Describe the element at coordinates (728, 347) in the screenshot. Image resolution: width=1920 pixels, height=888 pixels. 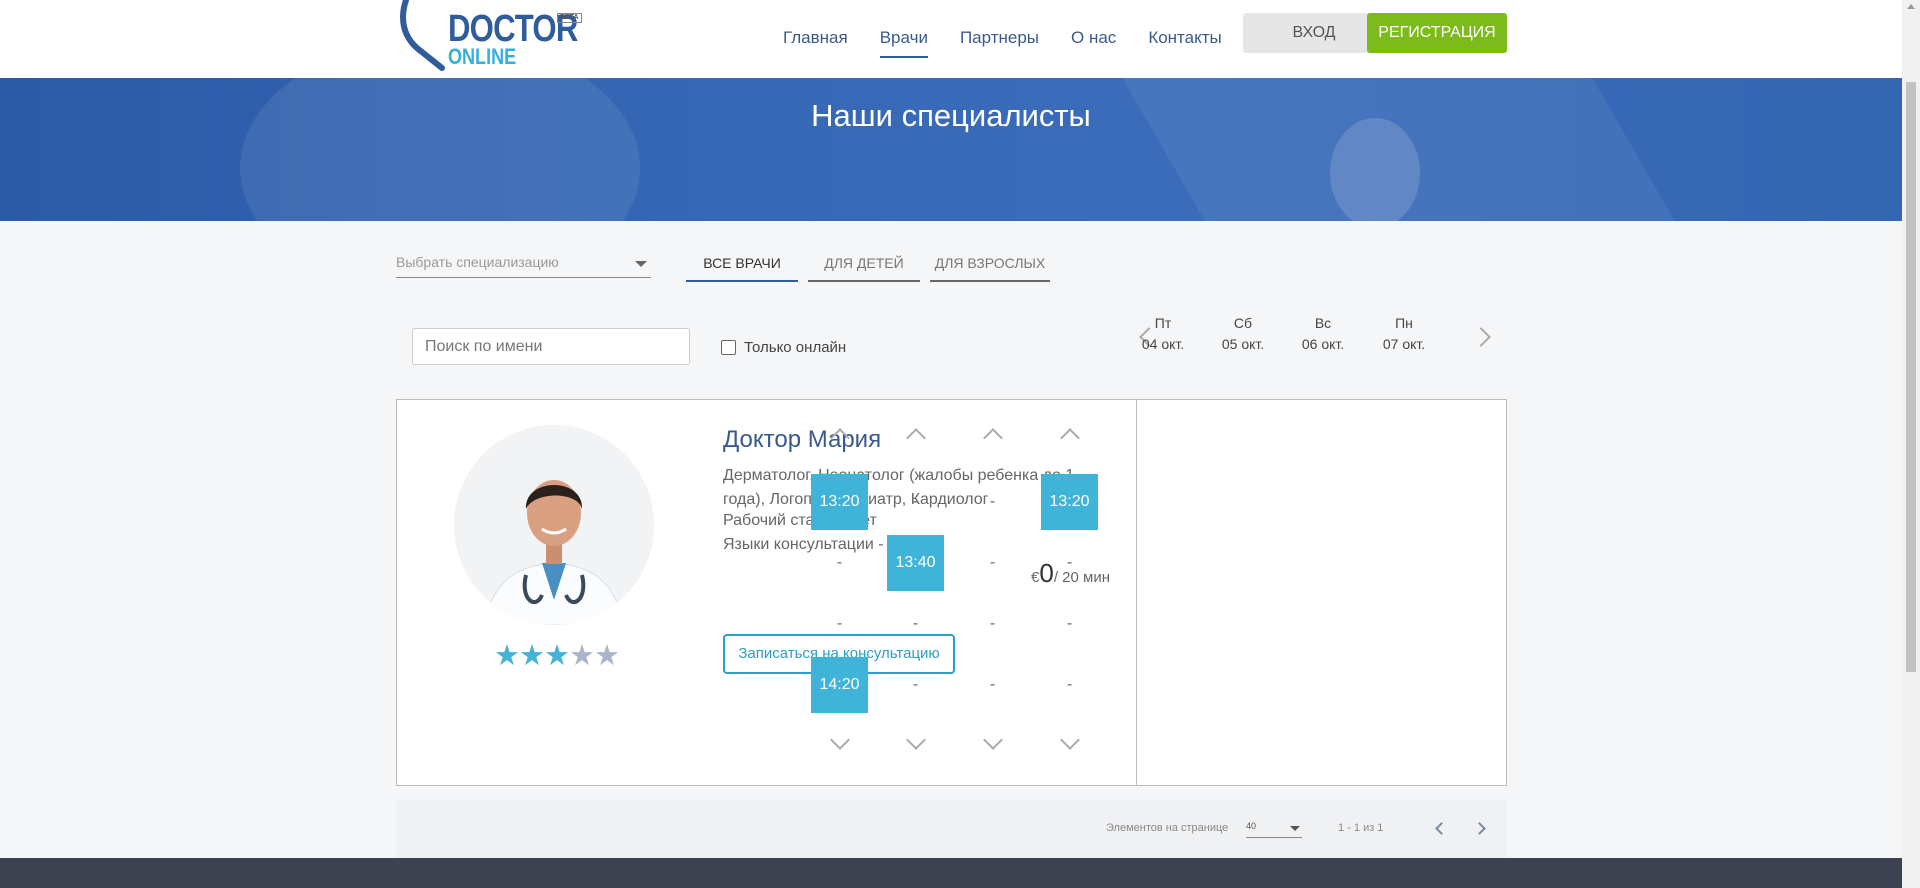
I see `online-only-checkbox` at that location.